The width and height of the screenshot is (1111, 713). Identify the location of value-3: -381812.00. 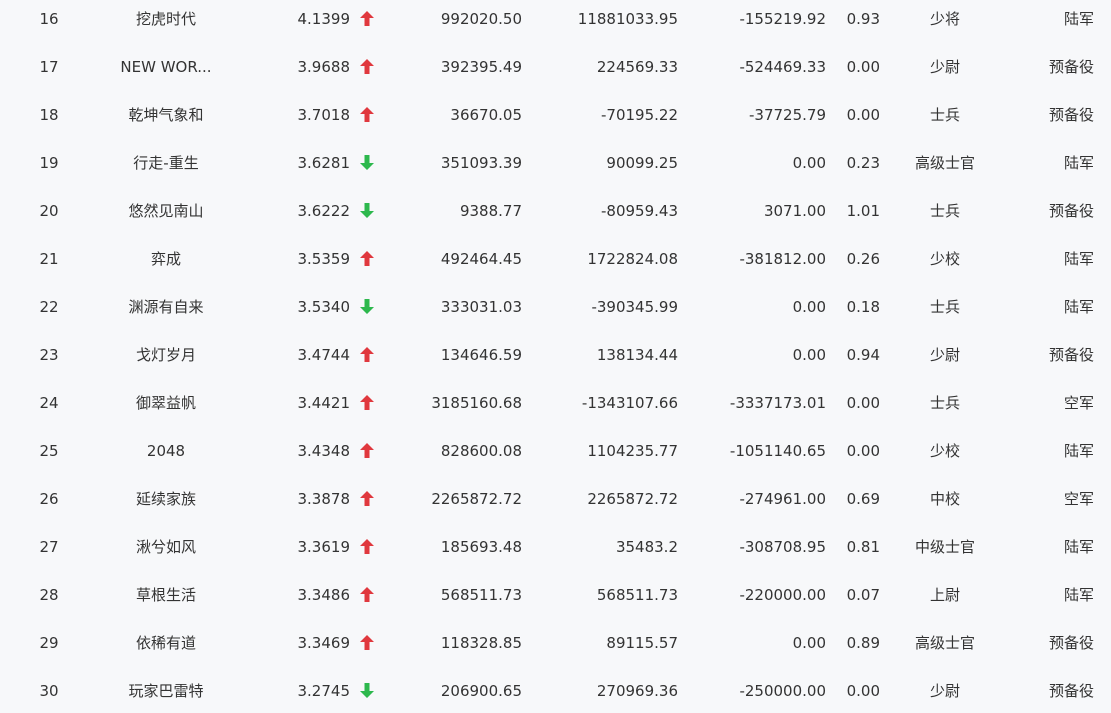
(782, 259).